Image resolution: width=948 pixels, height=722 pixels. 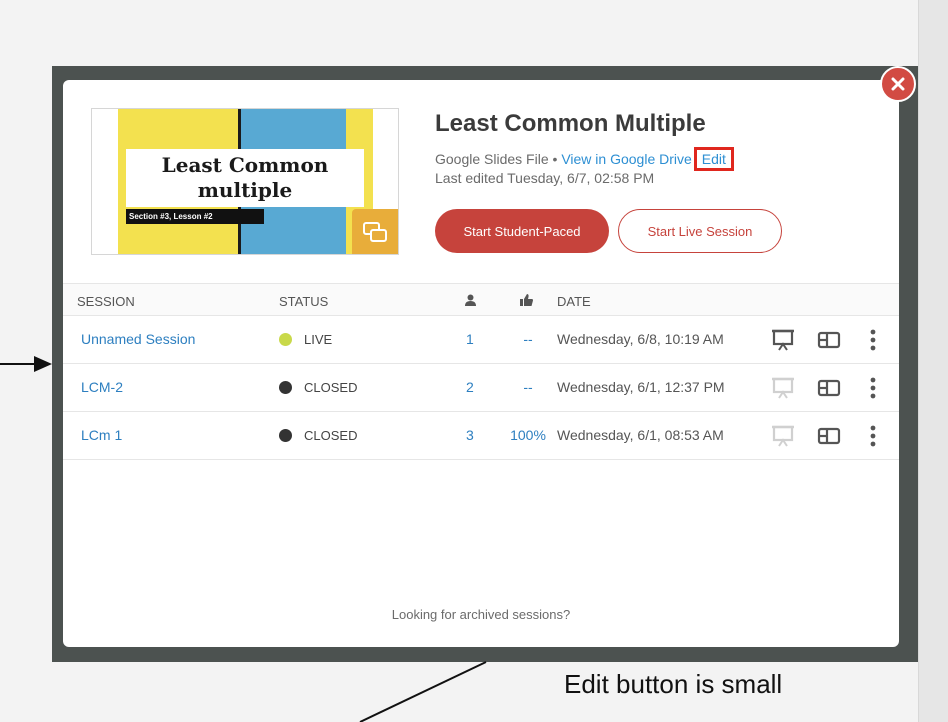 I want to click on session-status: LIVE, so click(x=305, y=339).